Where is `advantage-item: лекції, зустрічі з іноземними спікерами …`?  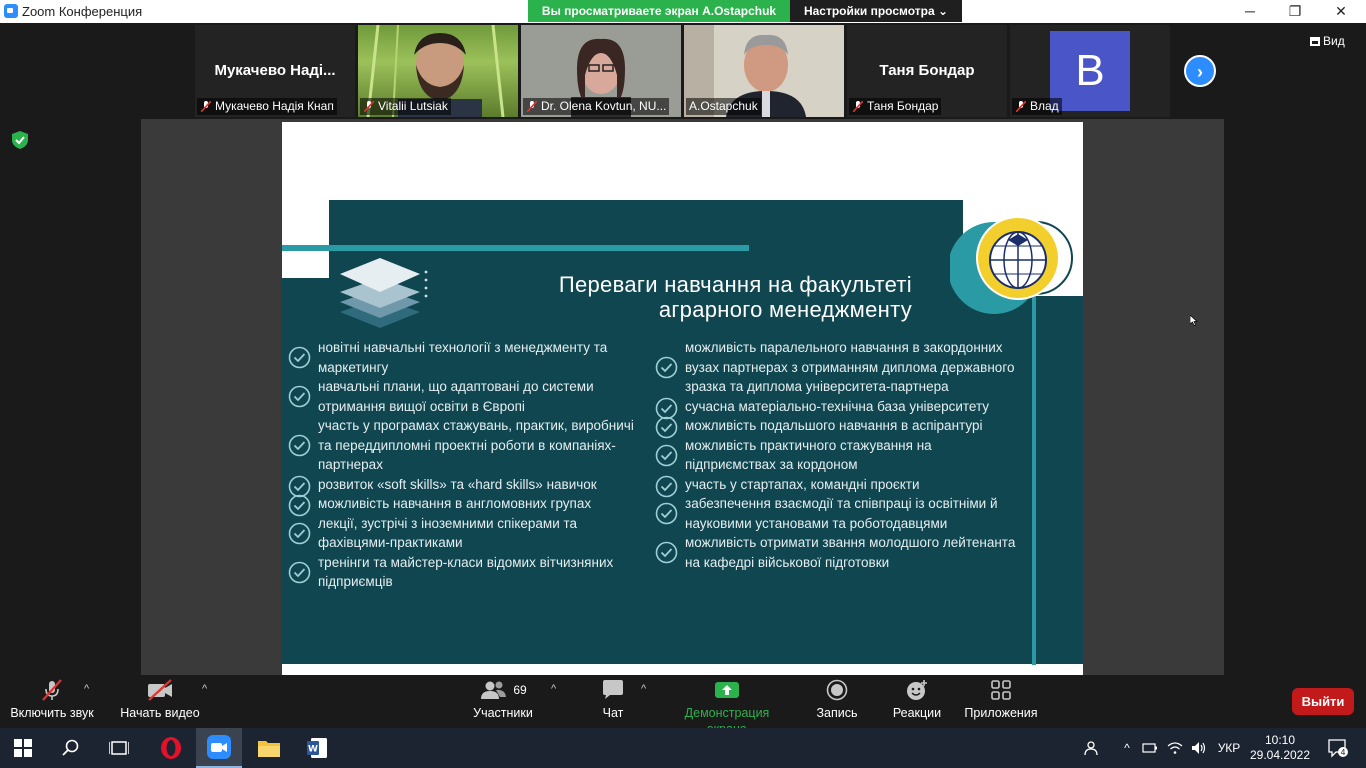
advantage-item: лекції, зустрічі з іноземними спікерами … is located at coordinates (467, 533).